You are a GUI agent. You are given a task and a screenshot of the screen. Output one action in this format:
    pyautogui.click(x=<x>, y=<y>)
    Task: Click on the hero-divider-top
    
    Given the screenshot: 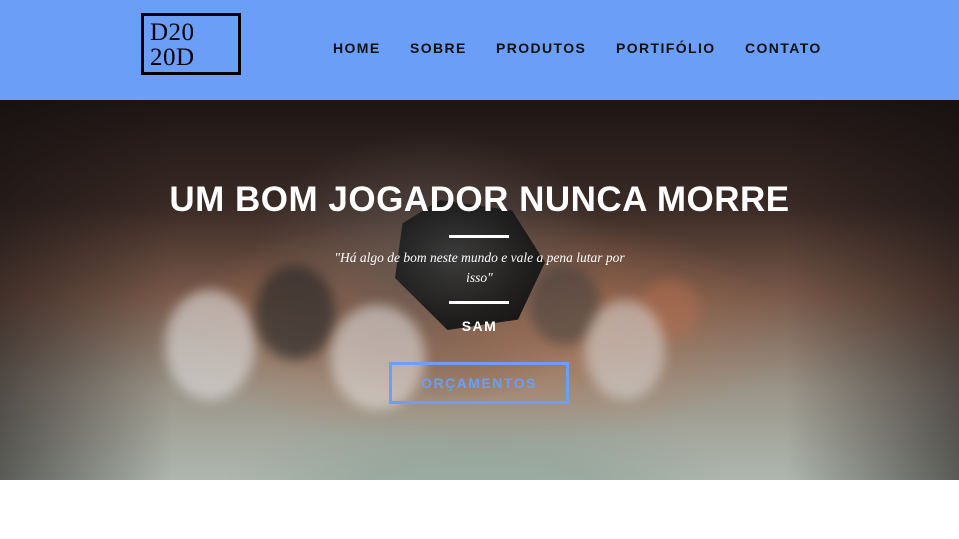 What is the action you would take?
    pyautogui.click(x=479, y=236)
    